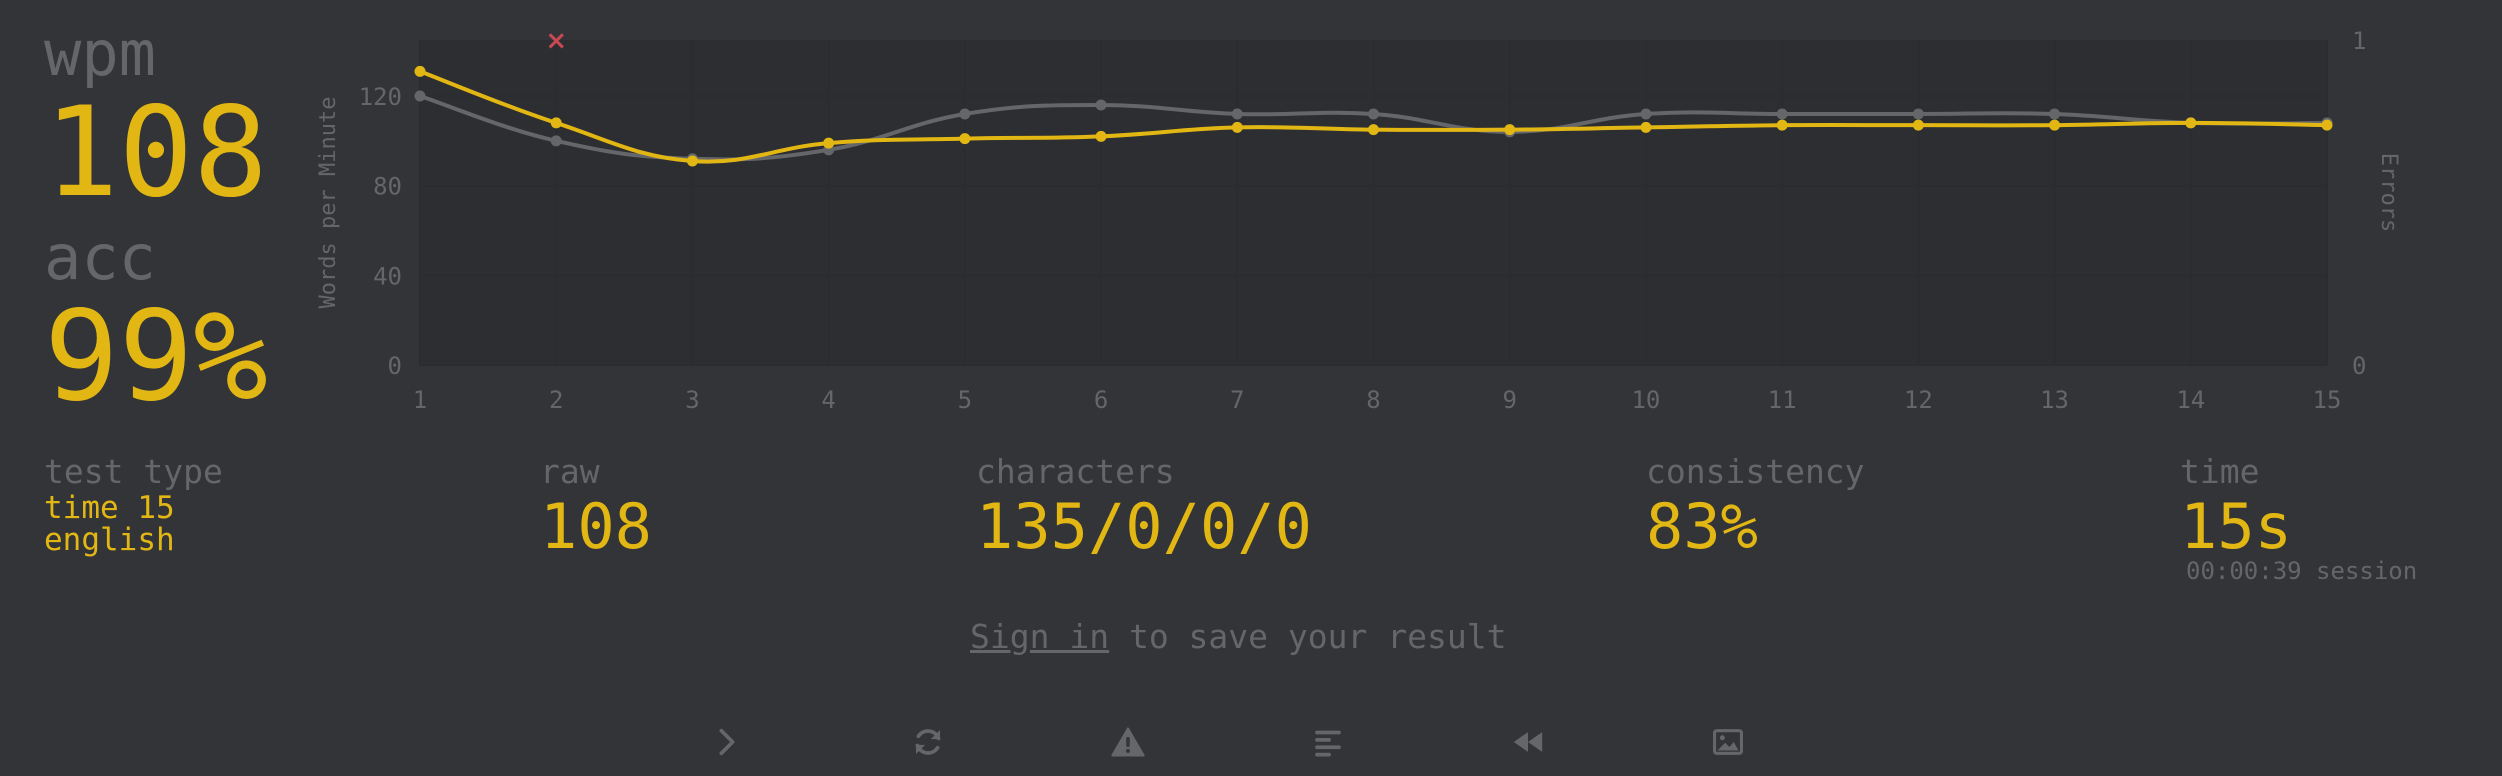  I want to click on x-tick-label: 4, so click(828, 400).